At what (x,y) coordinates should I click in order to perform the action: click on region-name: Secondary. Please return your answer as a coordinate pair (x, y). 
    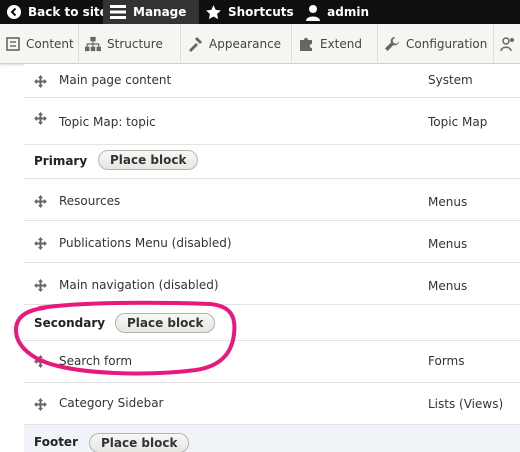
    Looking at the image, I should click on (70, 323).